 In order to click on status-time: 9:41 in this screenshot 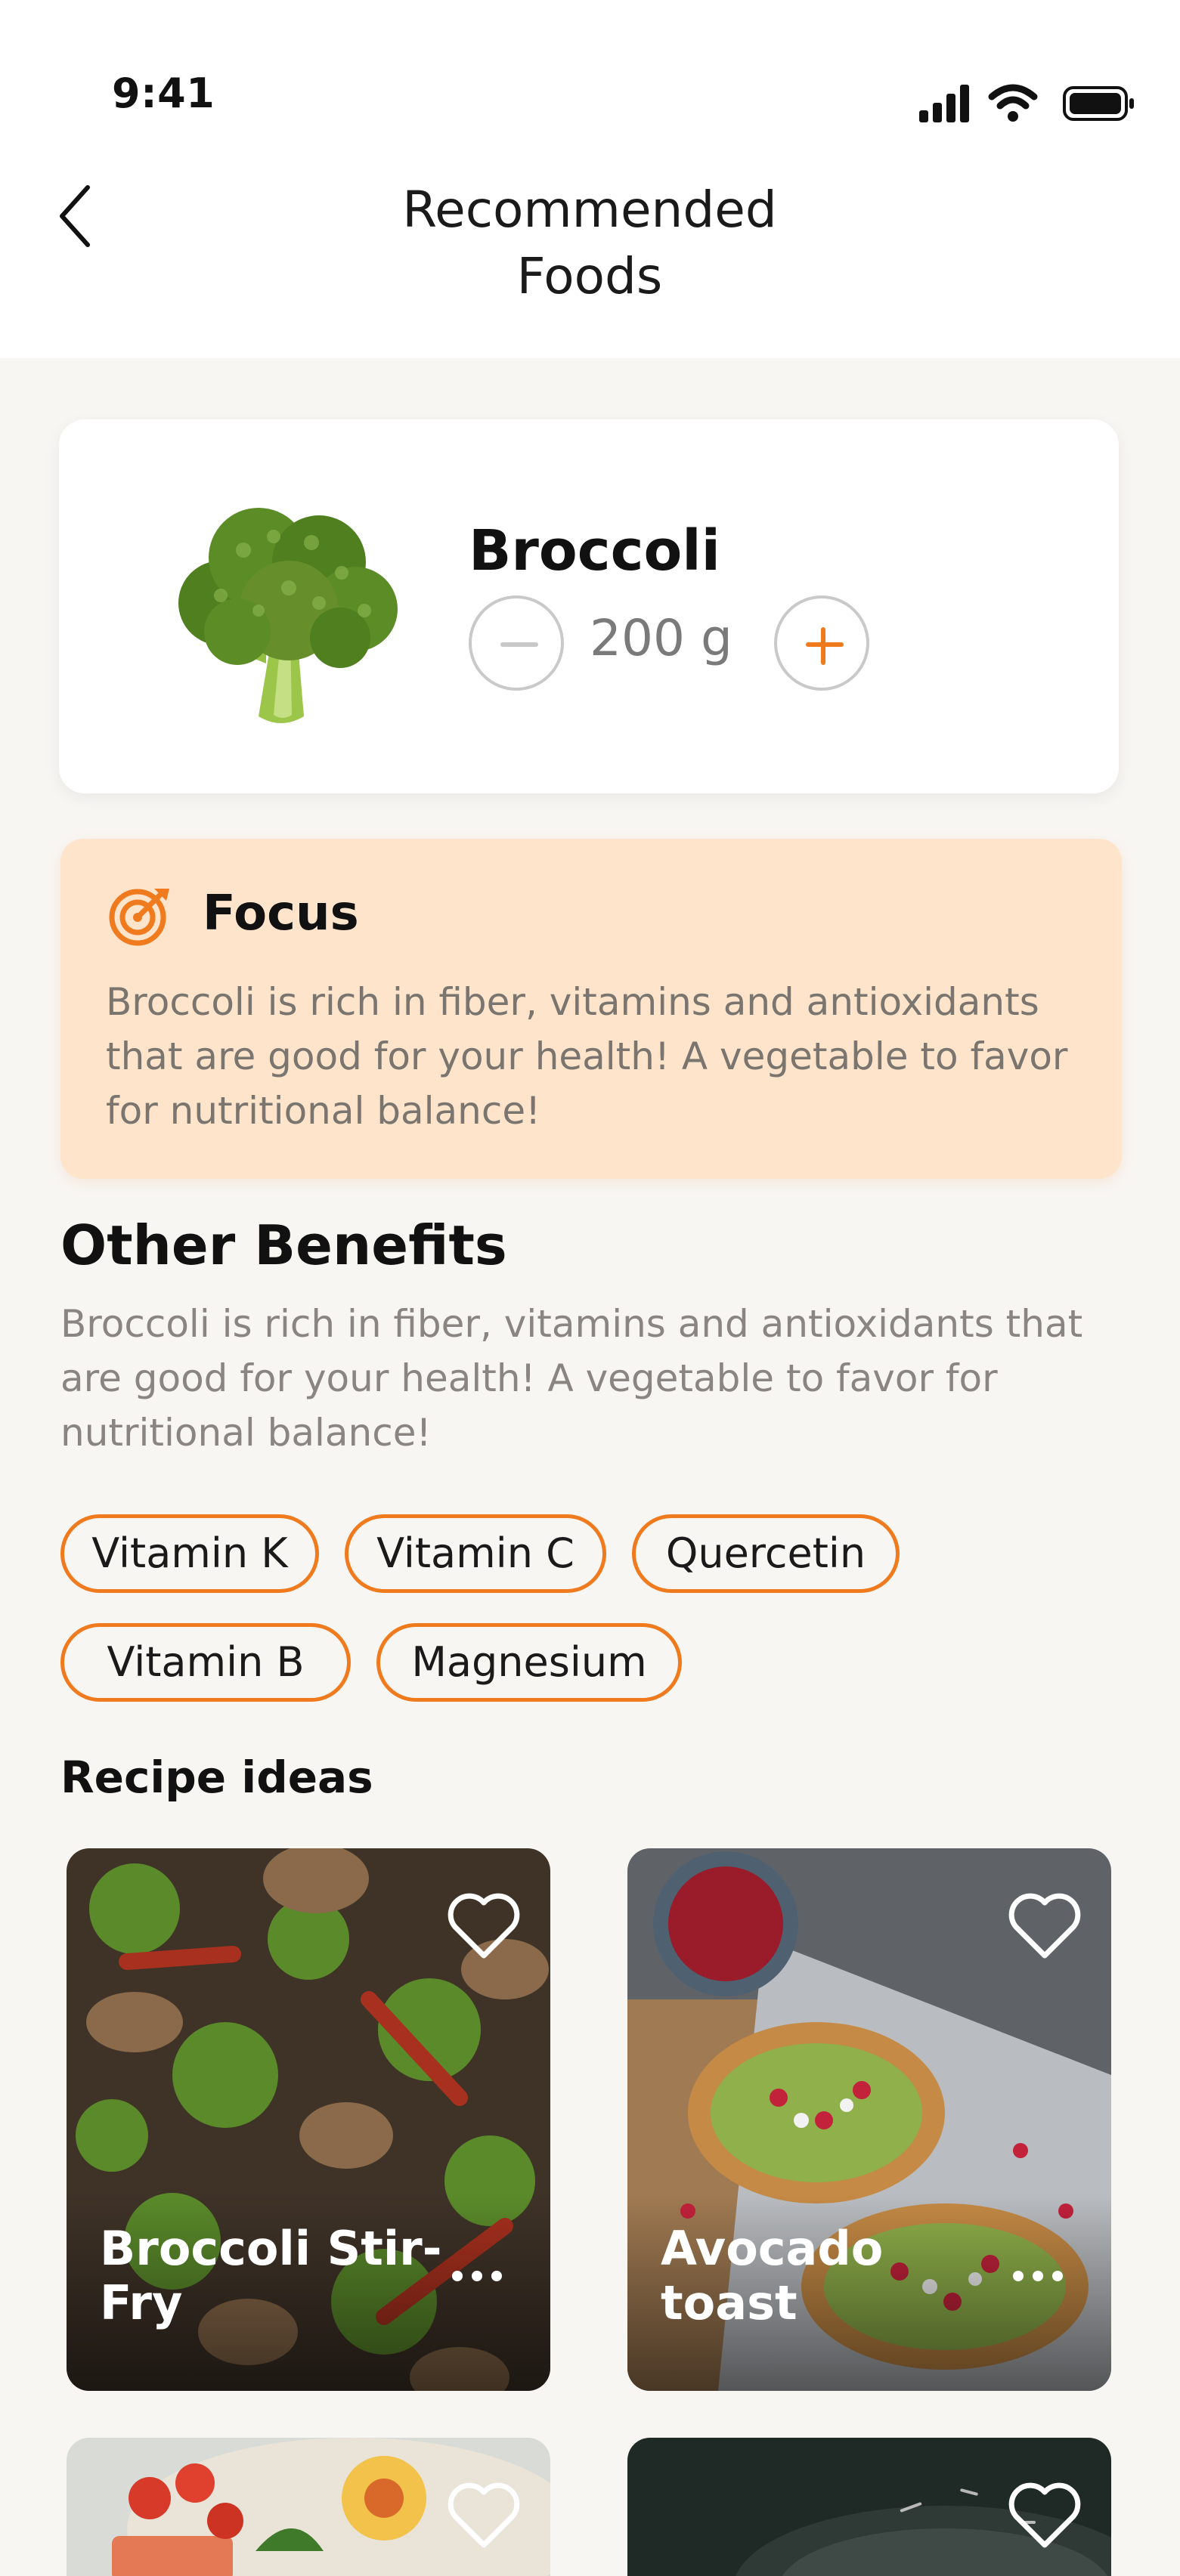, I will do `click(163, 93)`.